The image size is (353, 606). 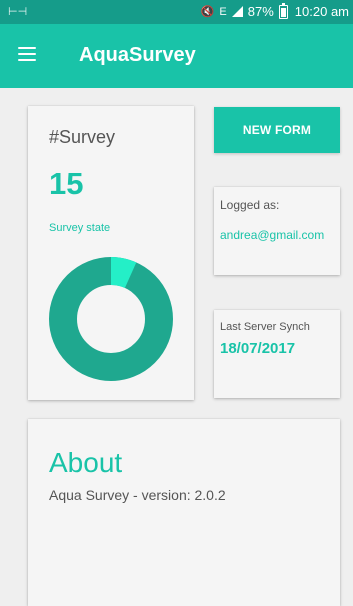 What do you see at coordinates (237, 11) in the screenshot?
I see `signal-icon` at bounding box center [237, 11].